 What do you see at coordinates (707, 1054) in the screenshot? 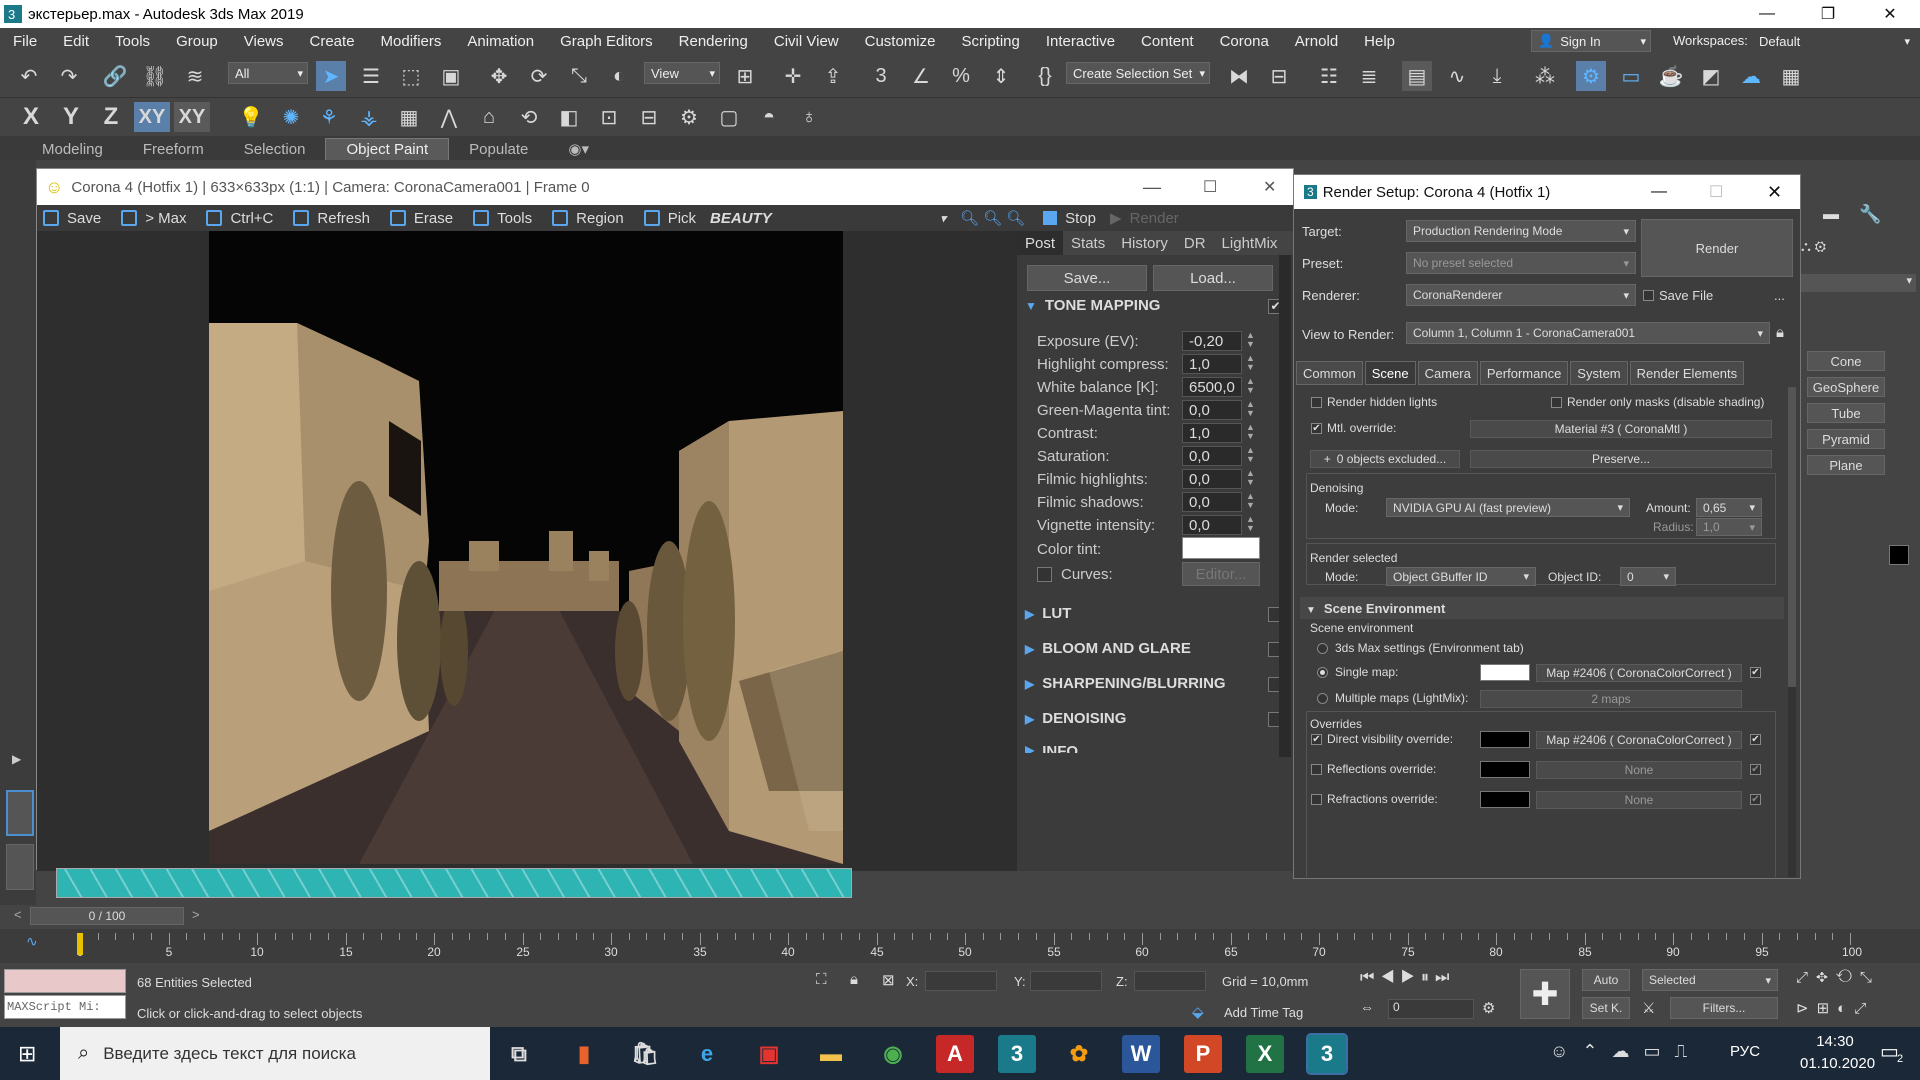
I see `edge-icon: e` at bounding box center [707, 1054].